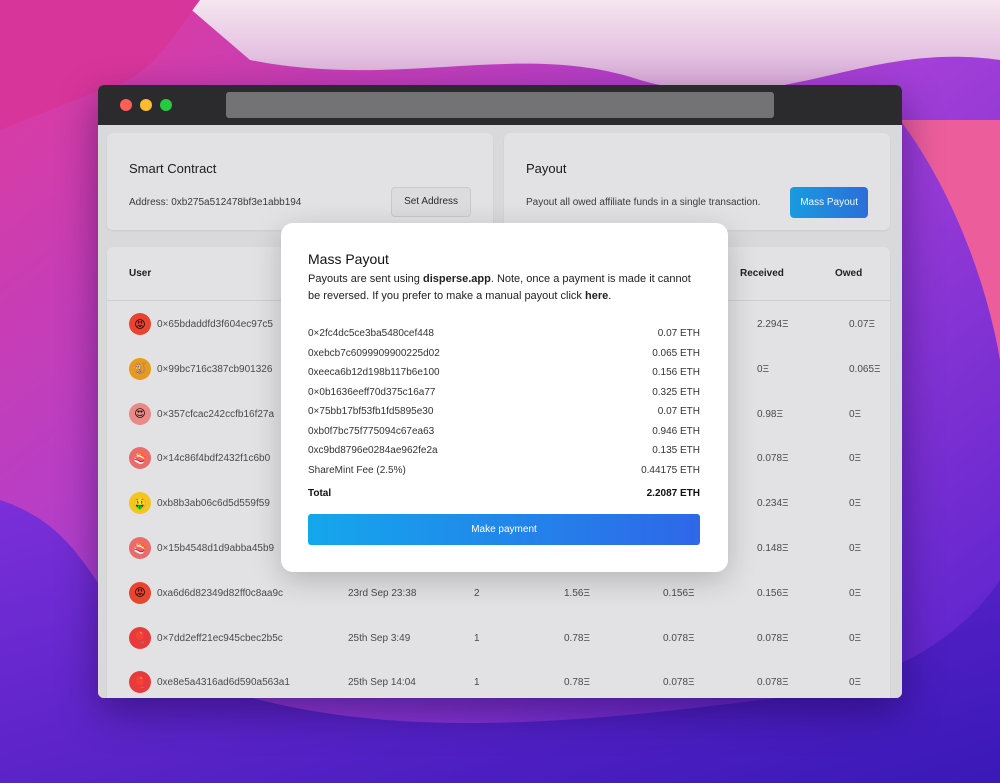 The width and height of the screenshot is (1000, 783). Describe the element at coordinates (762, 273) in the screenshot. I see `column-header-received: Received` at that location.